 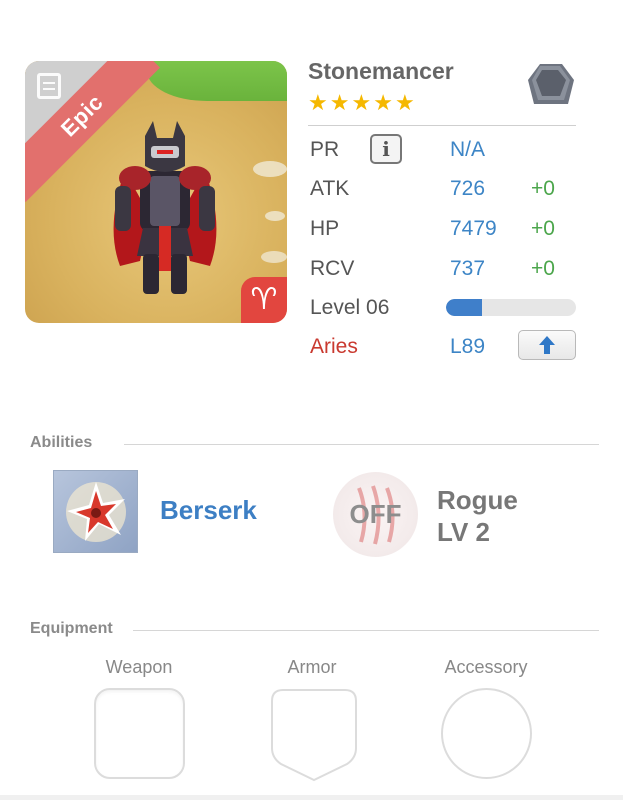 I want to click on document-icon, so click(x=49, y=86).